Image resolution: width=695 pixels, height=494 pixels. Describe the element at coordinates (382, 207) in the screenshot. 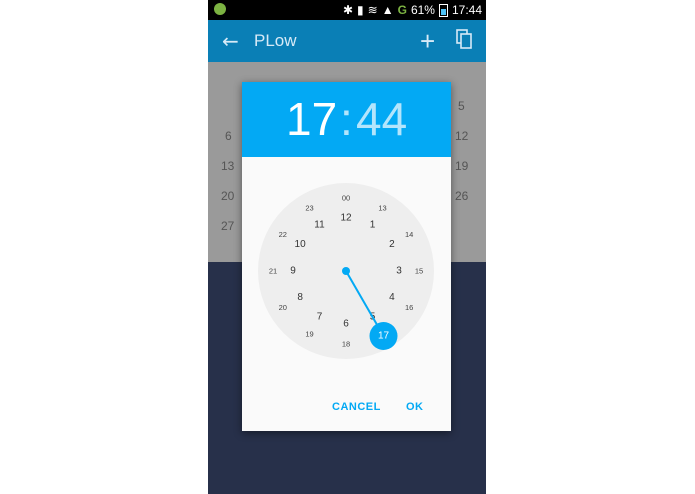

I see `clock-hour-inner: 13` at that location.